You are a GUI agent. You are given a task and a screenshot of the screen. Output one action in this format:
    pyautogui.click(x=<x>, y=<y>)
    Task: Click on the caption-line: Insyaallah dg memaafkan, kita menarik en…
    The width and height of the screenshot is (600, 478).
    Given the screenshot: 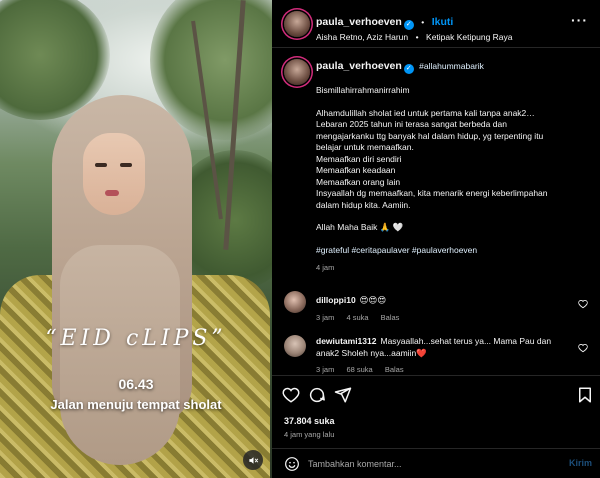 What is the action you would take?
    pyautogui.click(x=432, y=193)
    